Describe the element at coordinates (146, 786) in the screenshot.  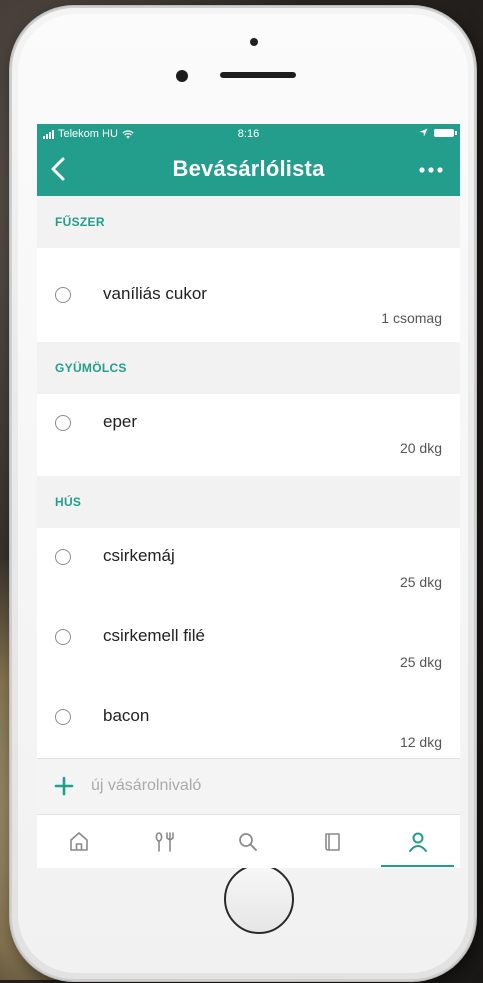
I see `add-item-input: új vásárolnivaló` at that location.